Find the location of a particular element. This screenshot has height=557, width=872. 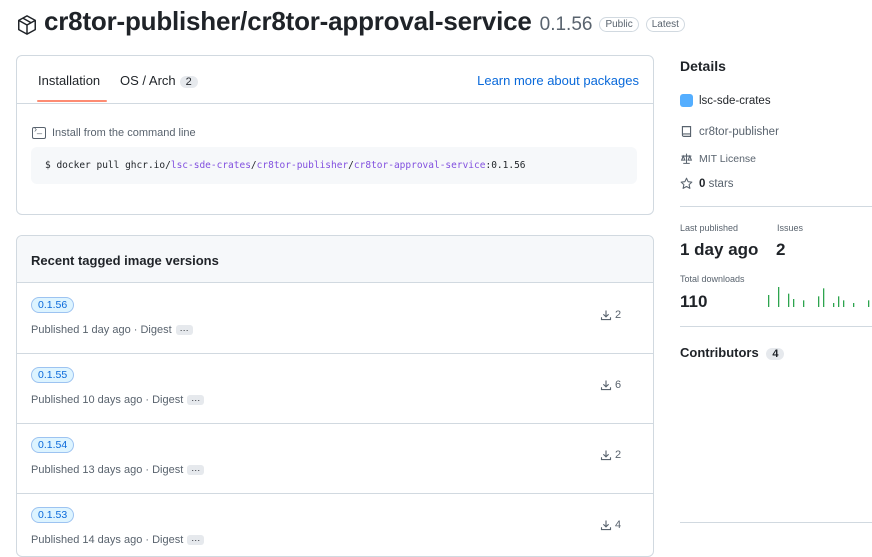

command-package-link: cr8tor-approval-service is located at coordinates (420, 165).